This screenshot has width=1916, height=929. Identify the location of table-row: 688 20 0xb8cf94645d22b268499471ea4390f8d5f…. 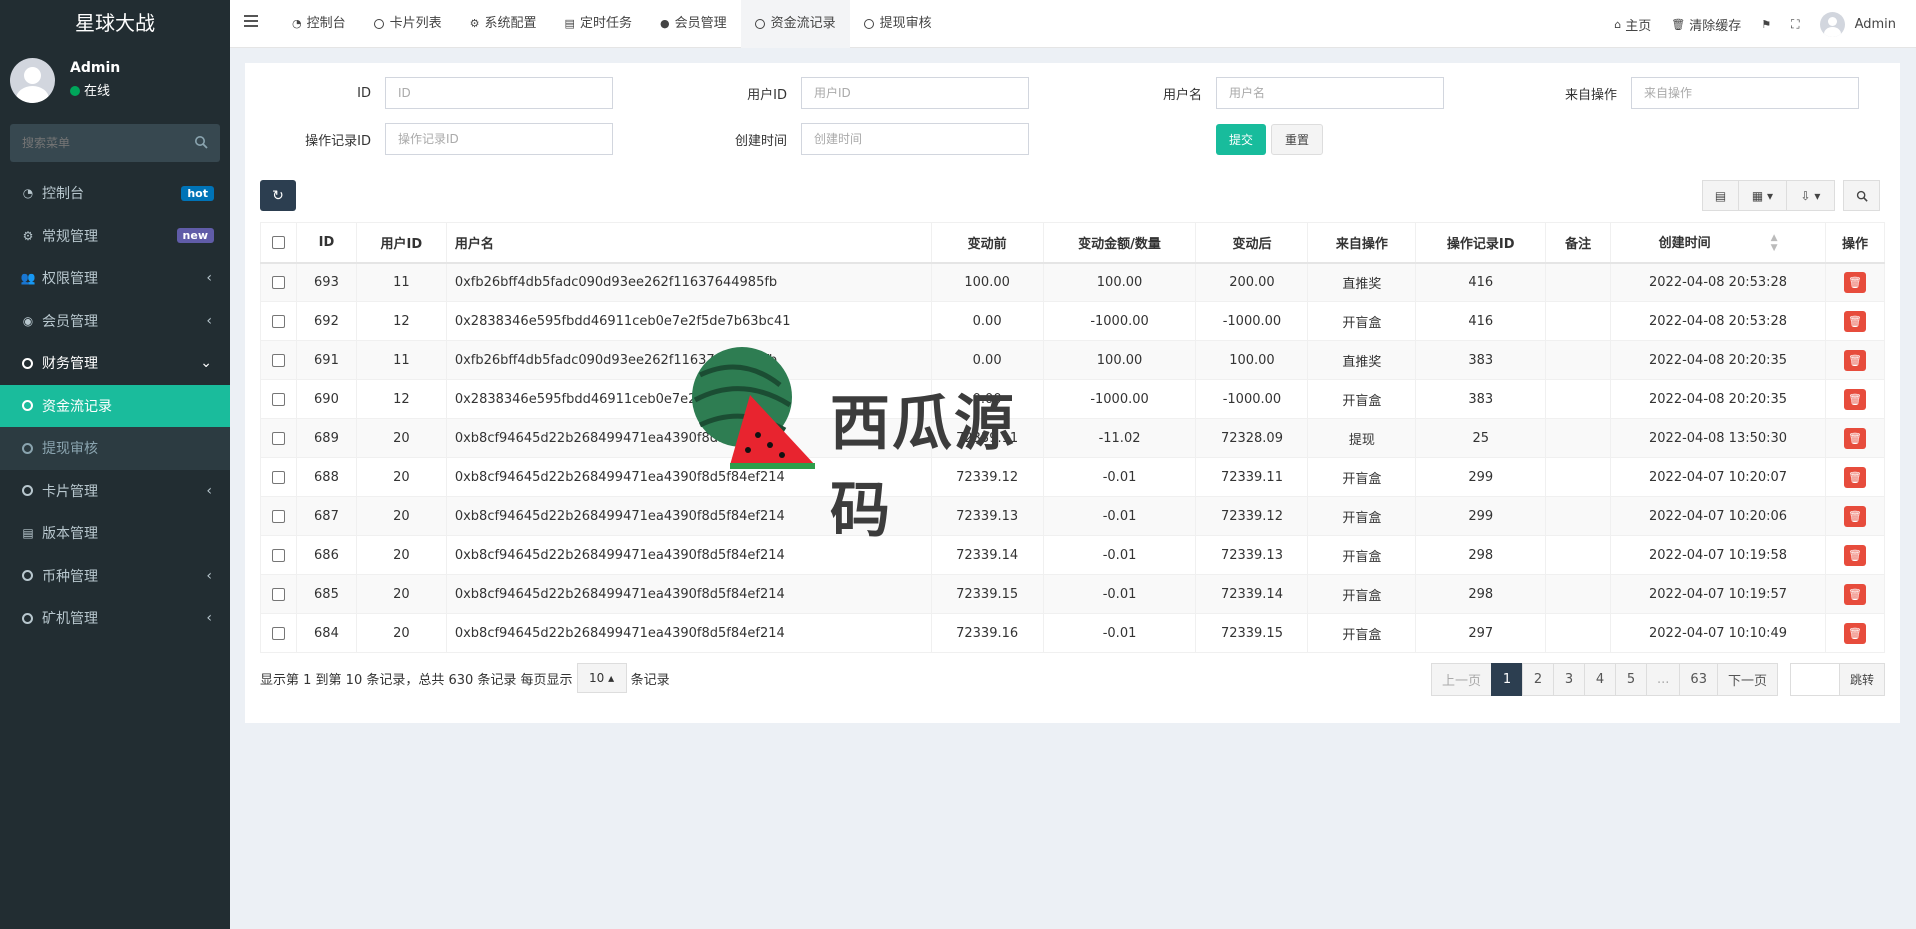
(1073, 477).